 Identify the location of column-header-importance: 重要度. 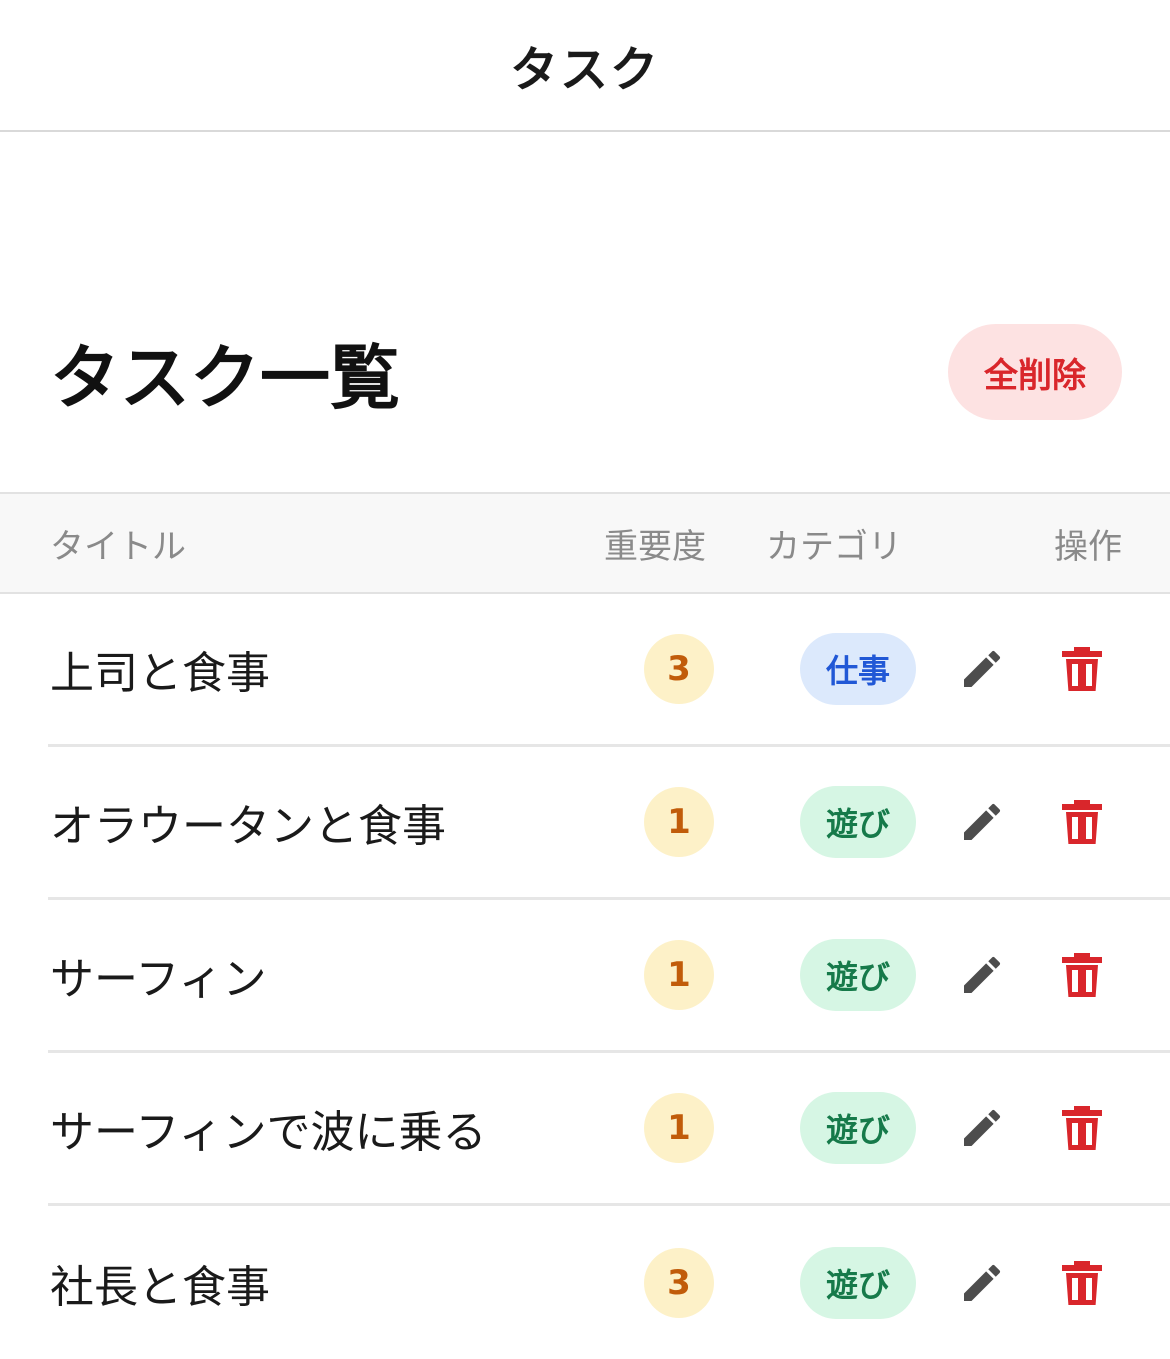
(655, 546).